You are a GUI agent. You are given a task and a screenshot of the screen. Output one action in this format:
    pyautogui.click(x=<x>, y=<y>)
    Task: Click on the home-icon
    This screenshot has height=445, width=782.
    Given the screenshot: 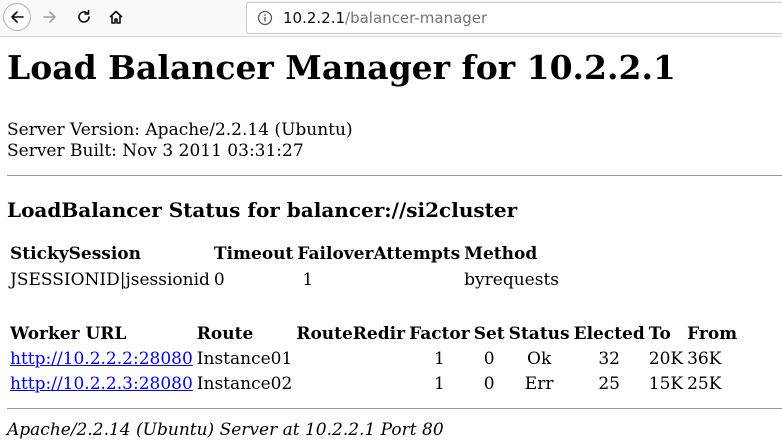 What is the action you would take?
    pyautogui.click(x=116, y=17)
    